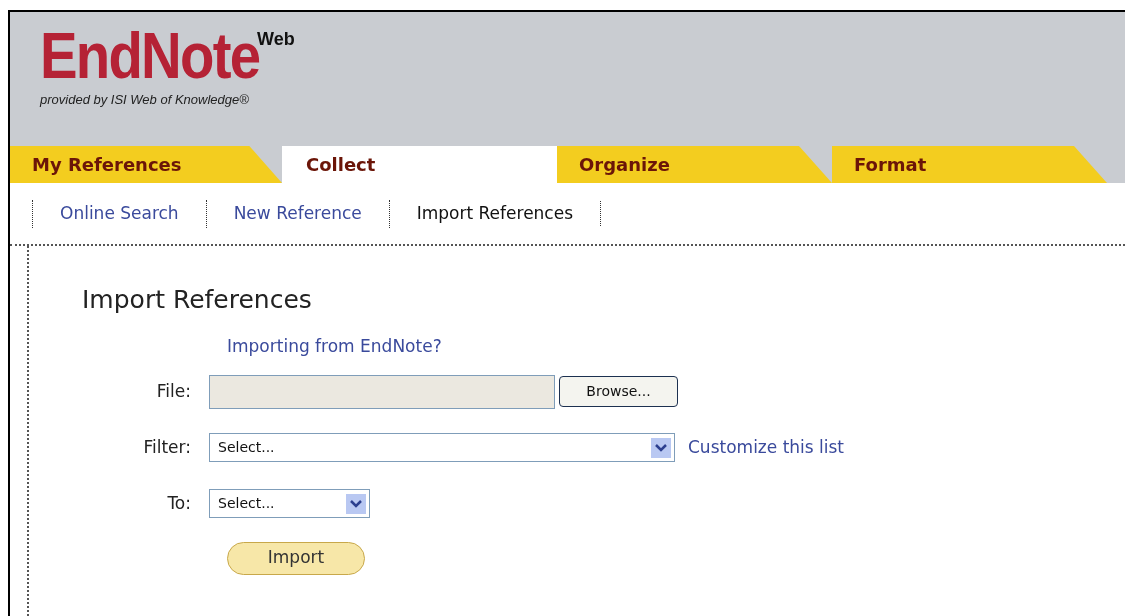 The image size is (1125, 616). Describe the element at coordinates (297, 213) in the screenshot. I see `subnav-link: New Reference` at that location.